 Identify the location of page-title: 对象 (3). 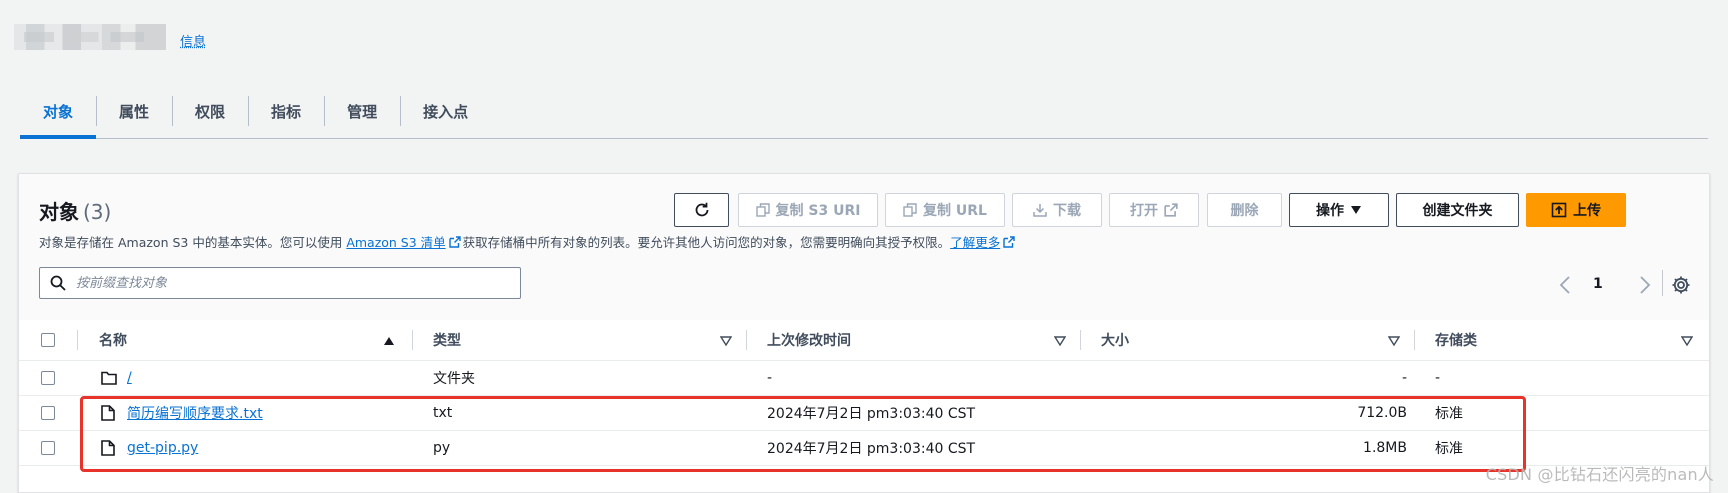
(75, 210).